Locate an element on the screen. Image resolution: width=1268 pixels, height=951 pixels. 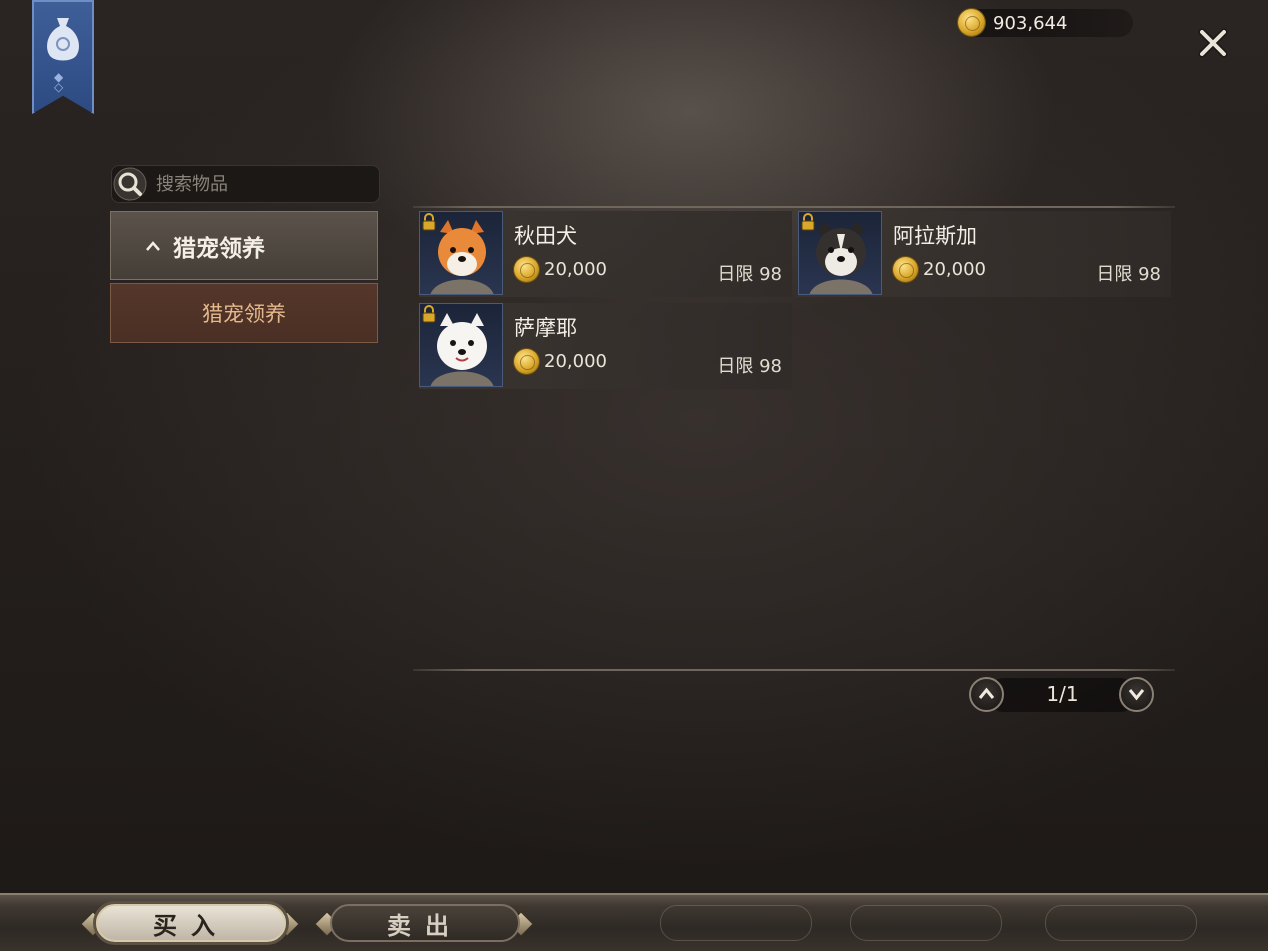
category-header-label: 猎宠领养 is located at coordinates (219, 248).